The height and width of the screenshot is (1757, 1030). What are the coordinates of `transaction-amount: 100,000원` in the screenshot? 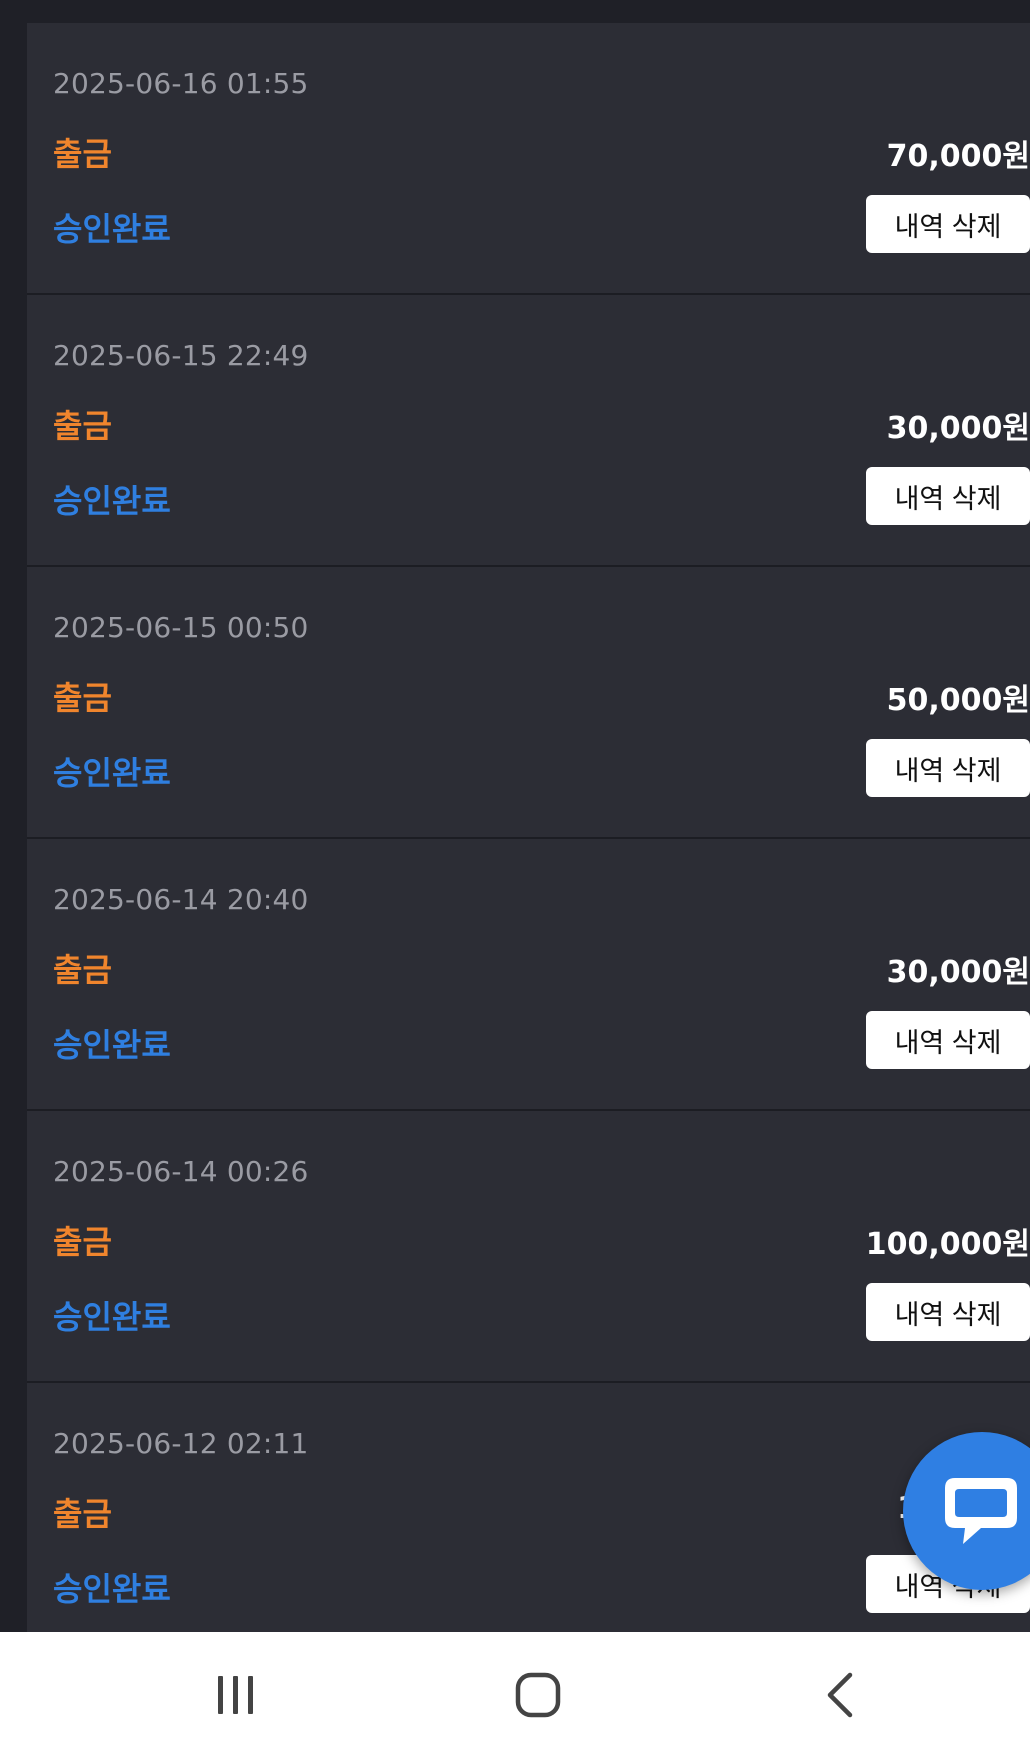 It's located at (947, 1244).